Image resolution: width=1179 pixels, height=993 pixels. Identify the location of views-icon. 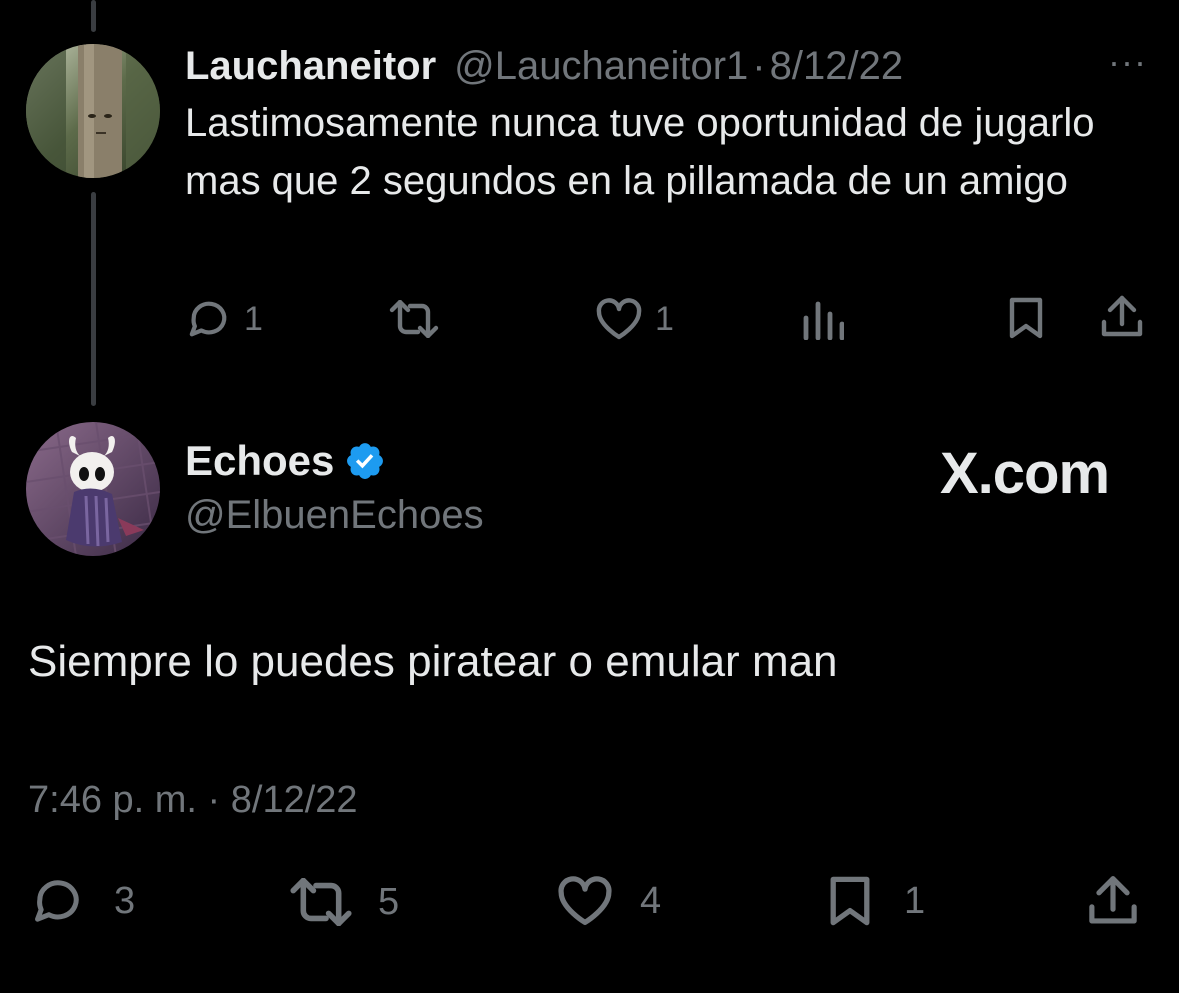
(823, 320).